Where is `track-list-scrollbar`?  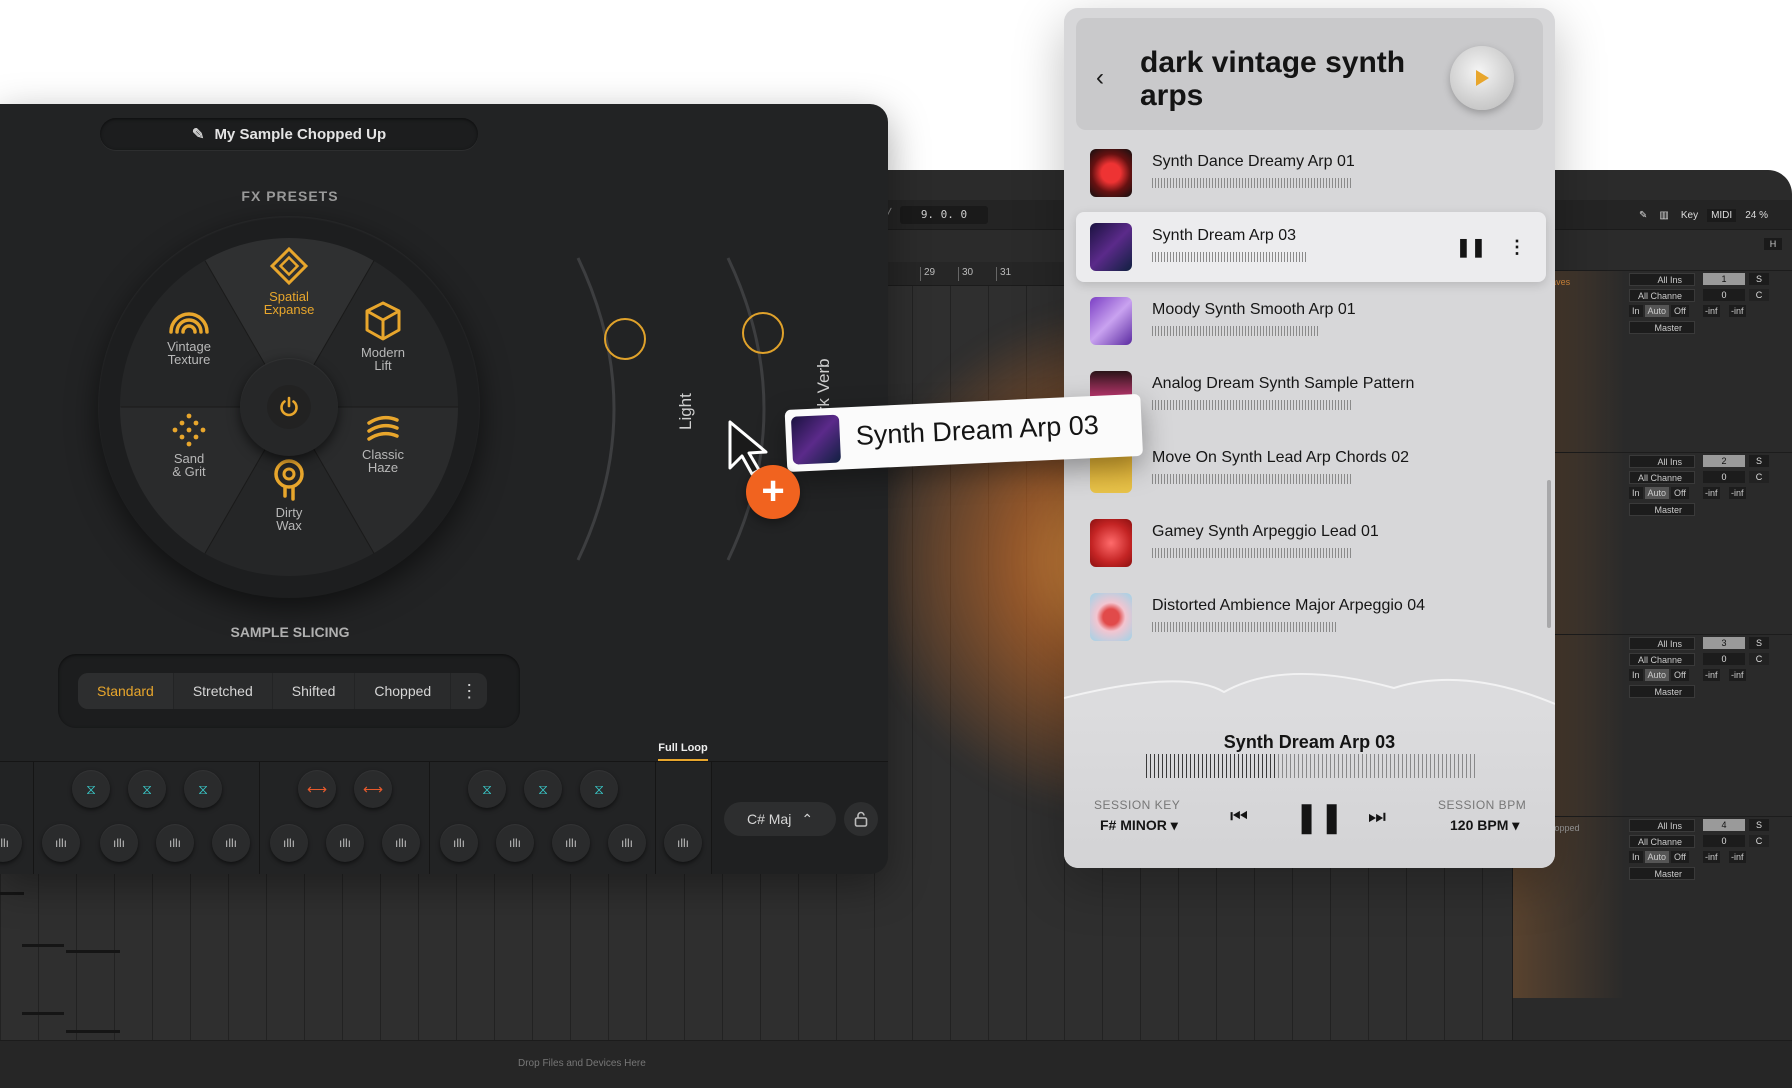
track-list-scrollbar is located at coordinates (1549, 554).